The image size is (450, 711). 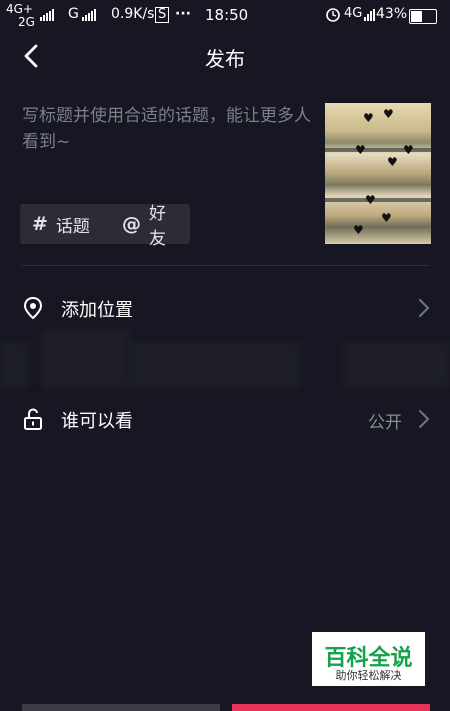 What do you see at coordinates (225, 308) in the screenshot?
I see `add-location-row: 添加位置` at bounding box center [225, 308].